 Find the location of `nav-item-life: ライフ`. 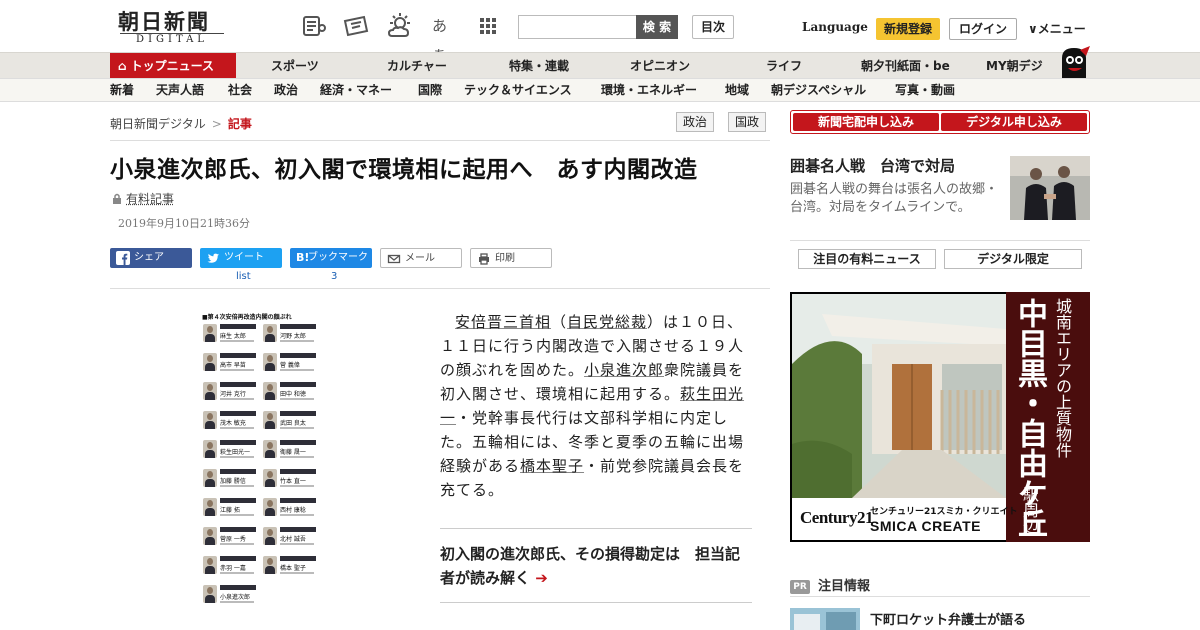

nav-item-life: ライフ is located at coordinates (784, 66).